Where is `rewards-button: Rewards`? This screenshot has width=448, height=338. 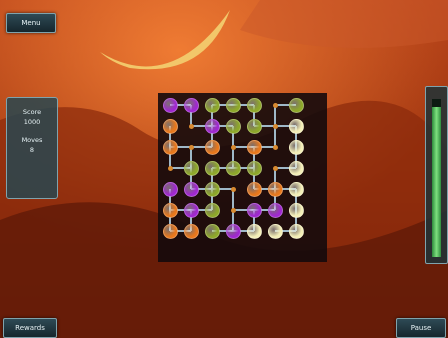
rewards-button: Rewards is located at coordinates (30, 328).